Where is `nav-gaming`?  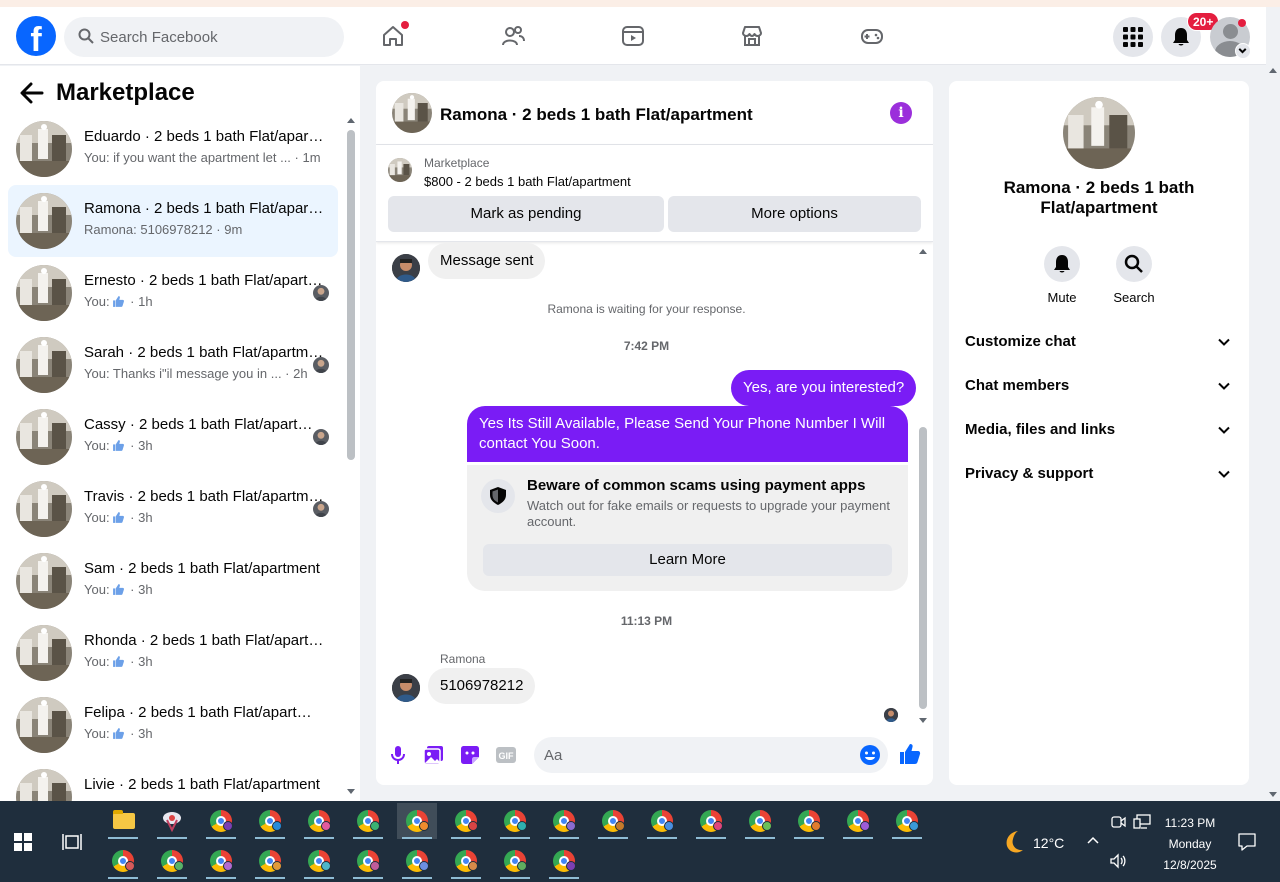 nav-gaming is located at coordinates (872, 37).